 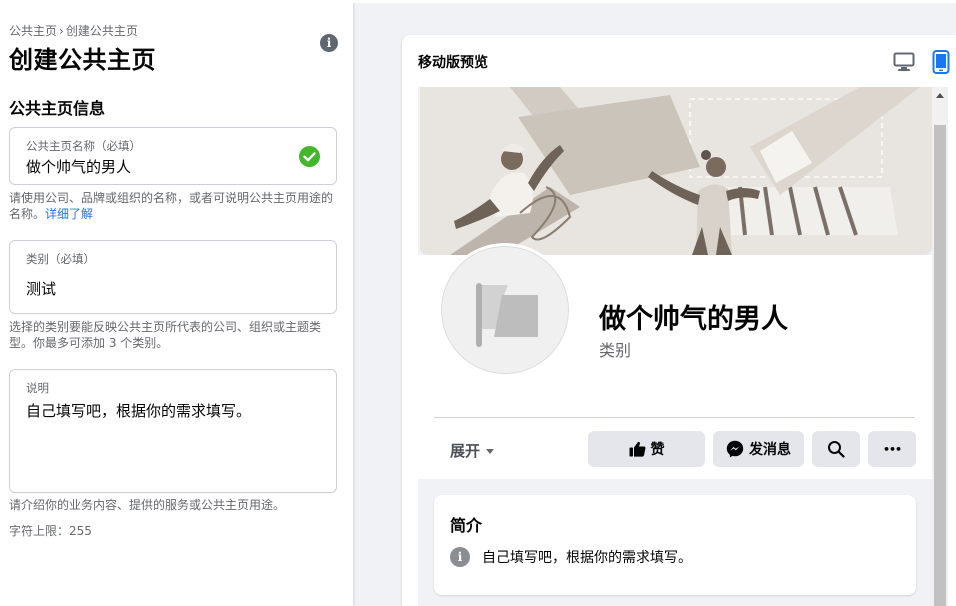 What do you see at coordinates (173, 431) in the screenshot?
I see `description-field: 说明 自己填写吧，根据你的需求填写。` at bounding box center [173, 431].